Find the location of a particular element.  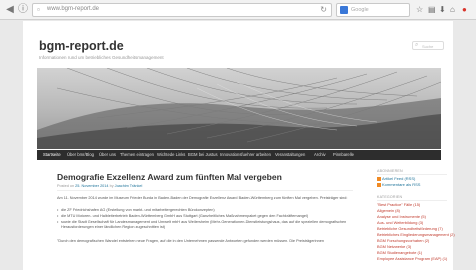

rss-heading: ABONNIEREN is located at coordinates (390, 171).